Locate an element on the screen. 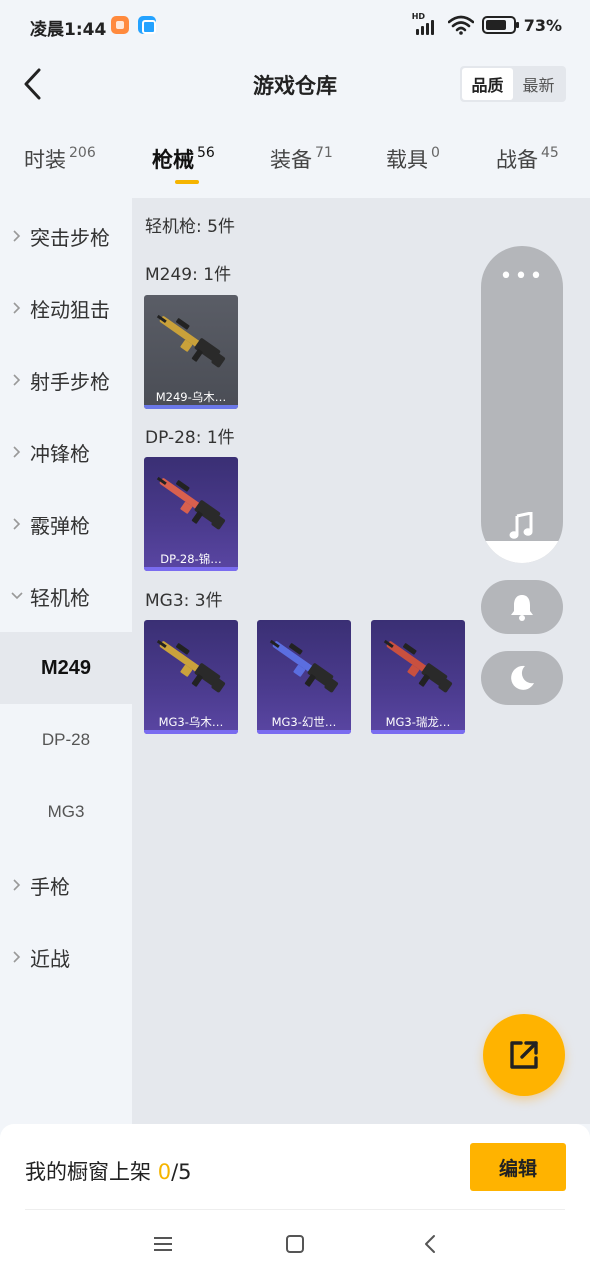 This screenshot has width=590, height=1280. cellular-signal-icon: HD is located at coordinates (426, 23).